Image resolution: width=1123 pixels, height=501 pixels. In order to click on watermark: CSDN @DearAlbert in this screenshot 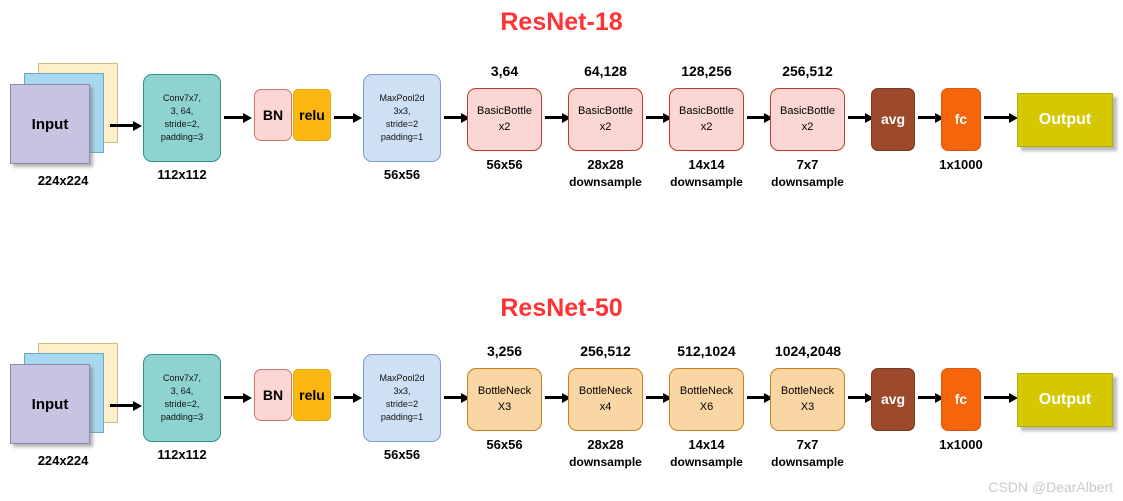, I will do `click(1050, 487)`.